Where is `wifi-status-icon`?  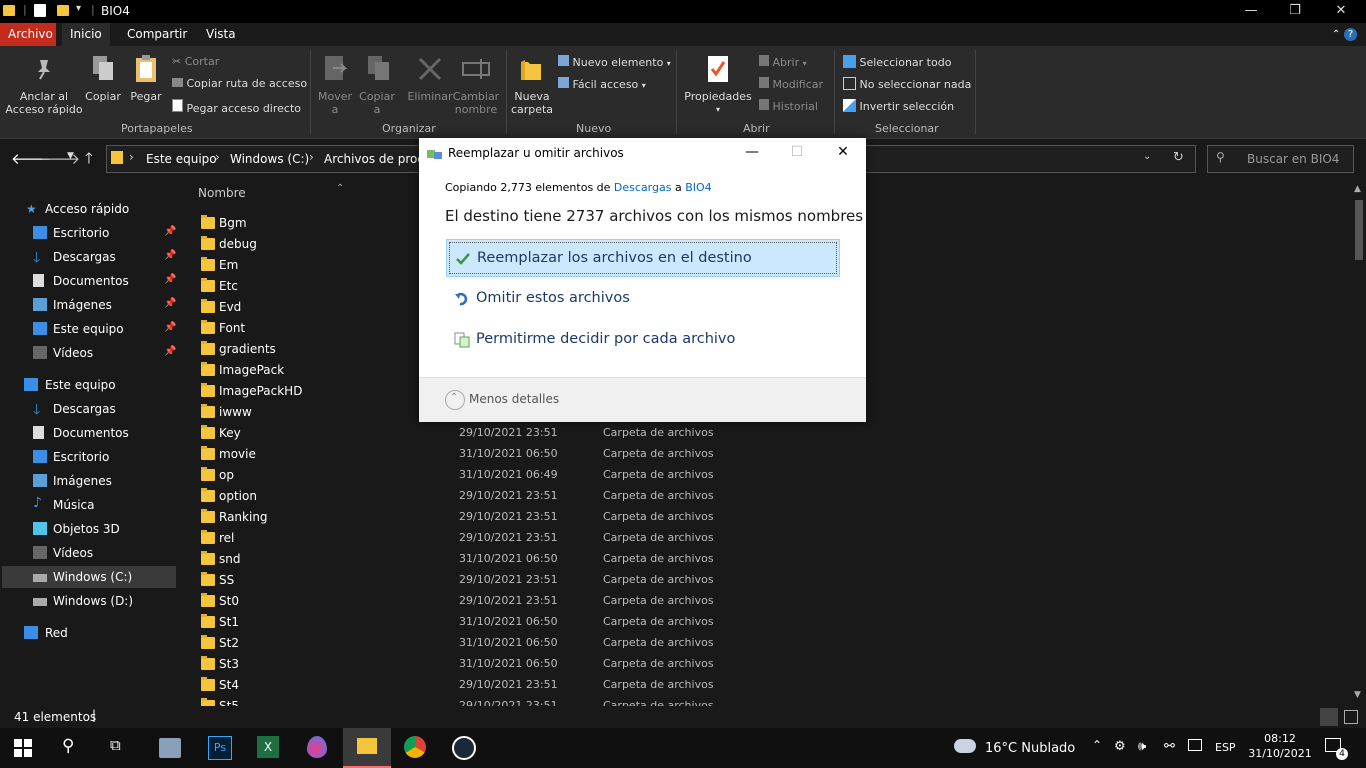
wifi-status-icon is located at coordinates (1195, 745).